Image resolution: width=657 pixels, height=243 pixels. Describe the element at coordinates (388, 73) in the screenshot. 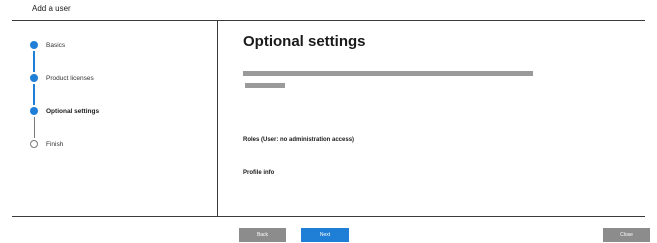

I see `loading-placeholder-bar` at that location.